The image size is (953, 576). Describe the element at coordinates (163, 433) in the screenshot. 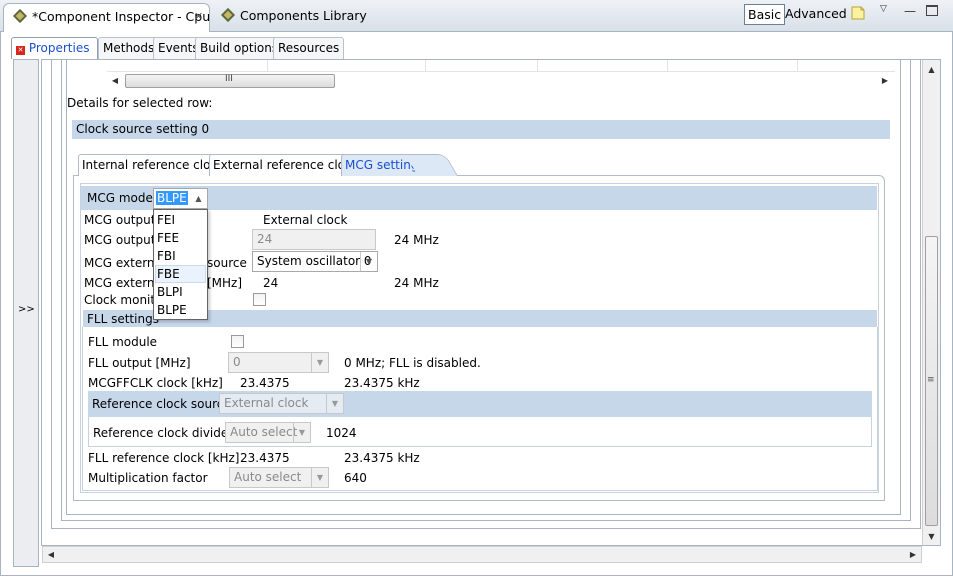

I see `ref-divider-label: Reference clock divider` at that location.